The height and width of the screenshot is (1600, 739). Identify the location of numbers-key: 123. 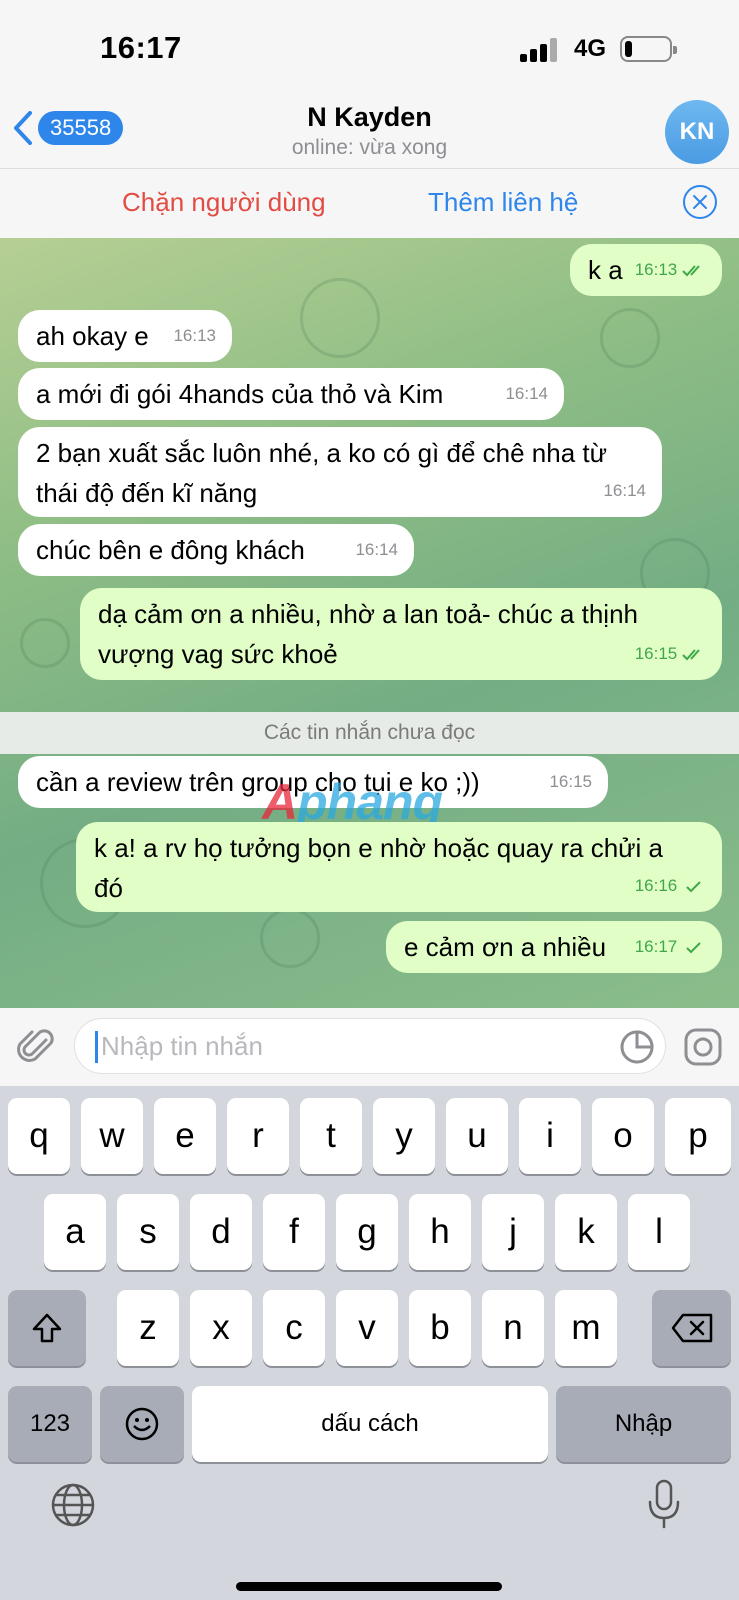
(50, 1424).